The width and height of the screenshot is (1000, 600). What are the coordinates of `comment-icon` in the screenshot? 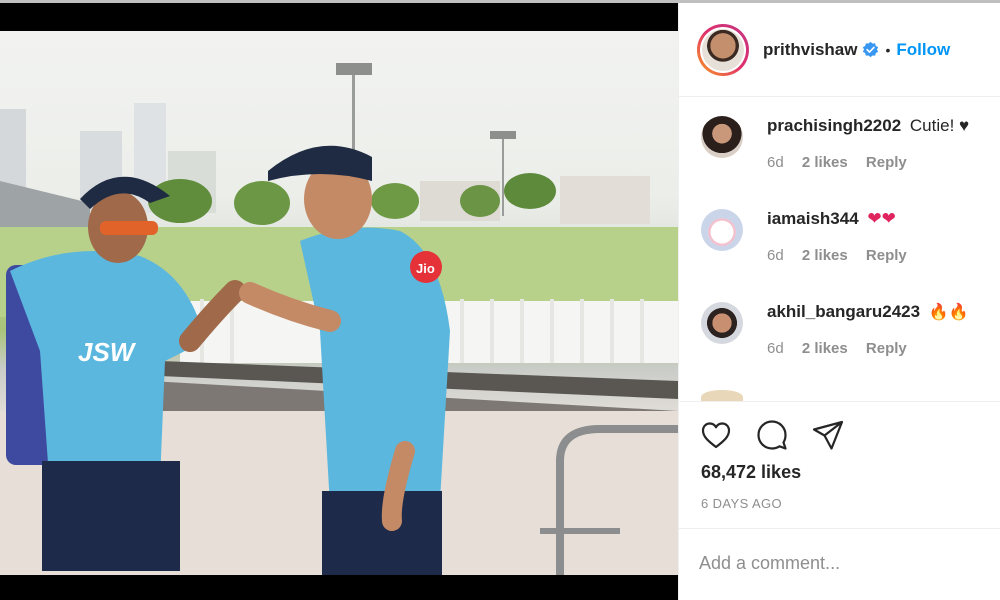 It's located at (772, 435).